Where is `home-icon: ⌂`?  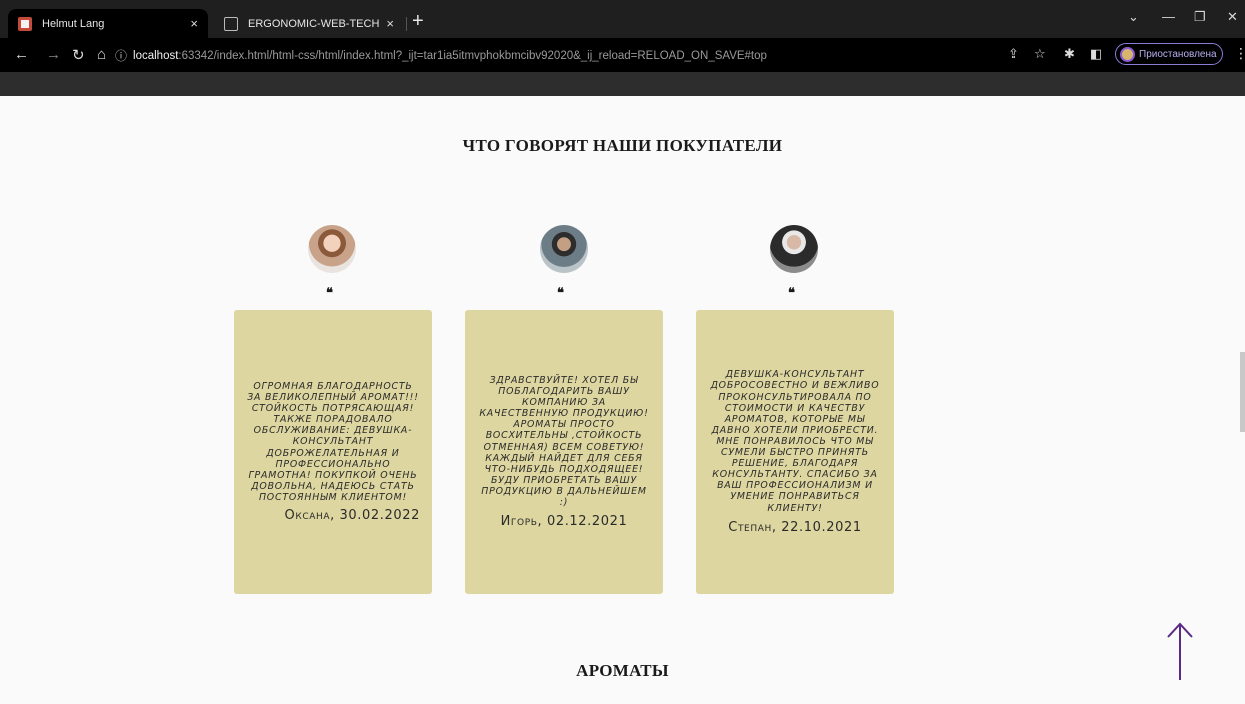
home-icon: ⌂ is located at coordinates (101, 54).